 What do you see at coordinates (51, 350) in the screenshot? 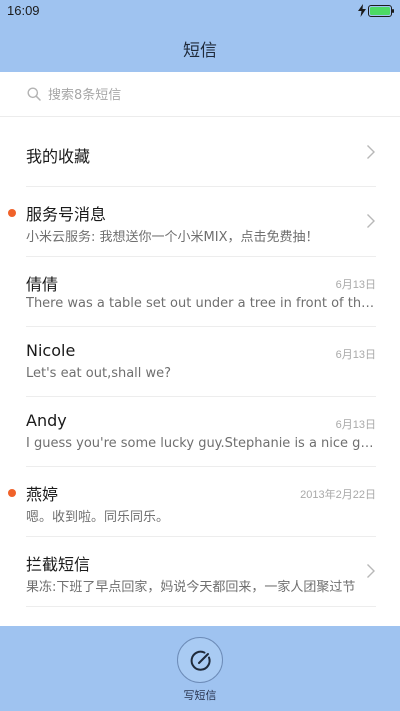
I see `conversation-name: Nicole` at bounding box center [51, 350].